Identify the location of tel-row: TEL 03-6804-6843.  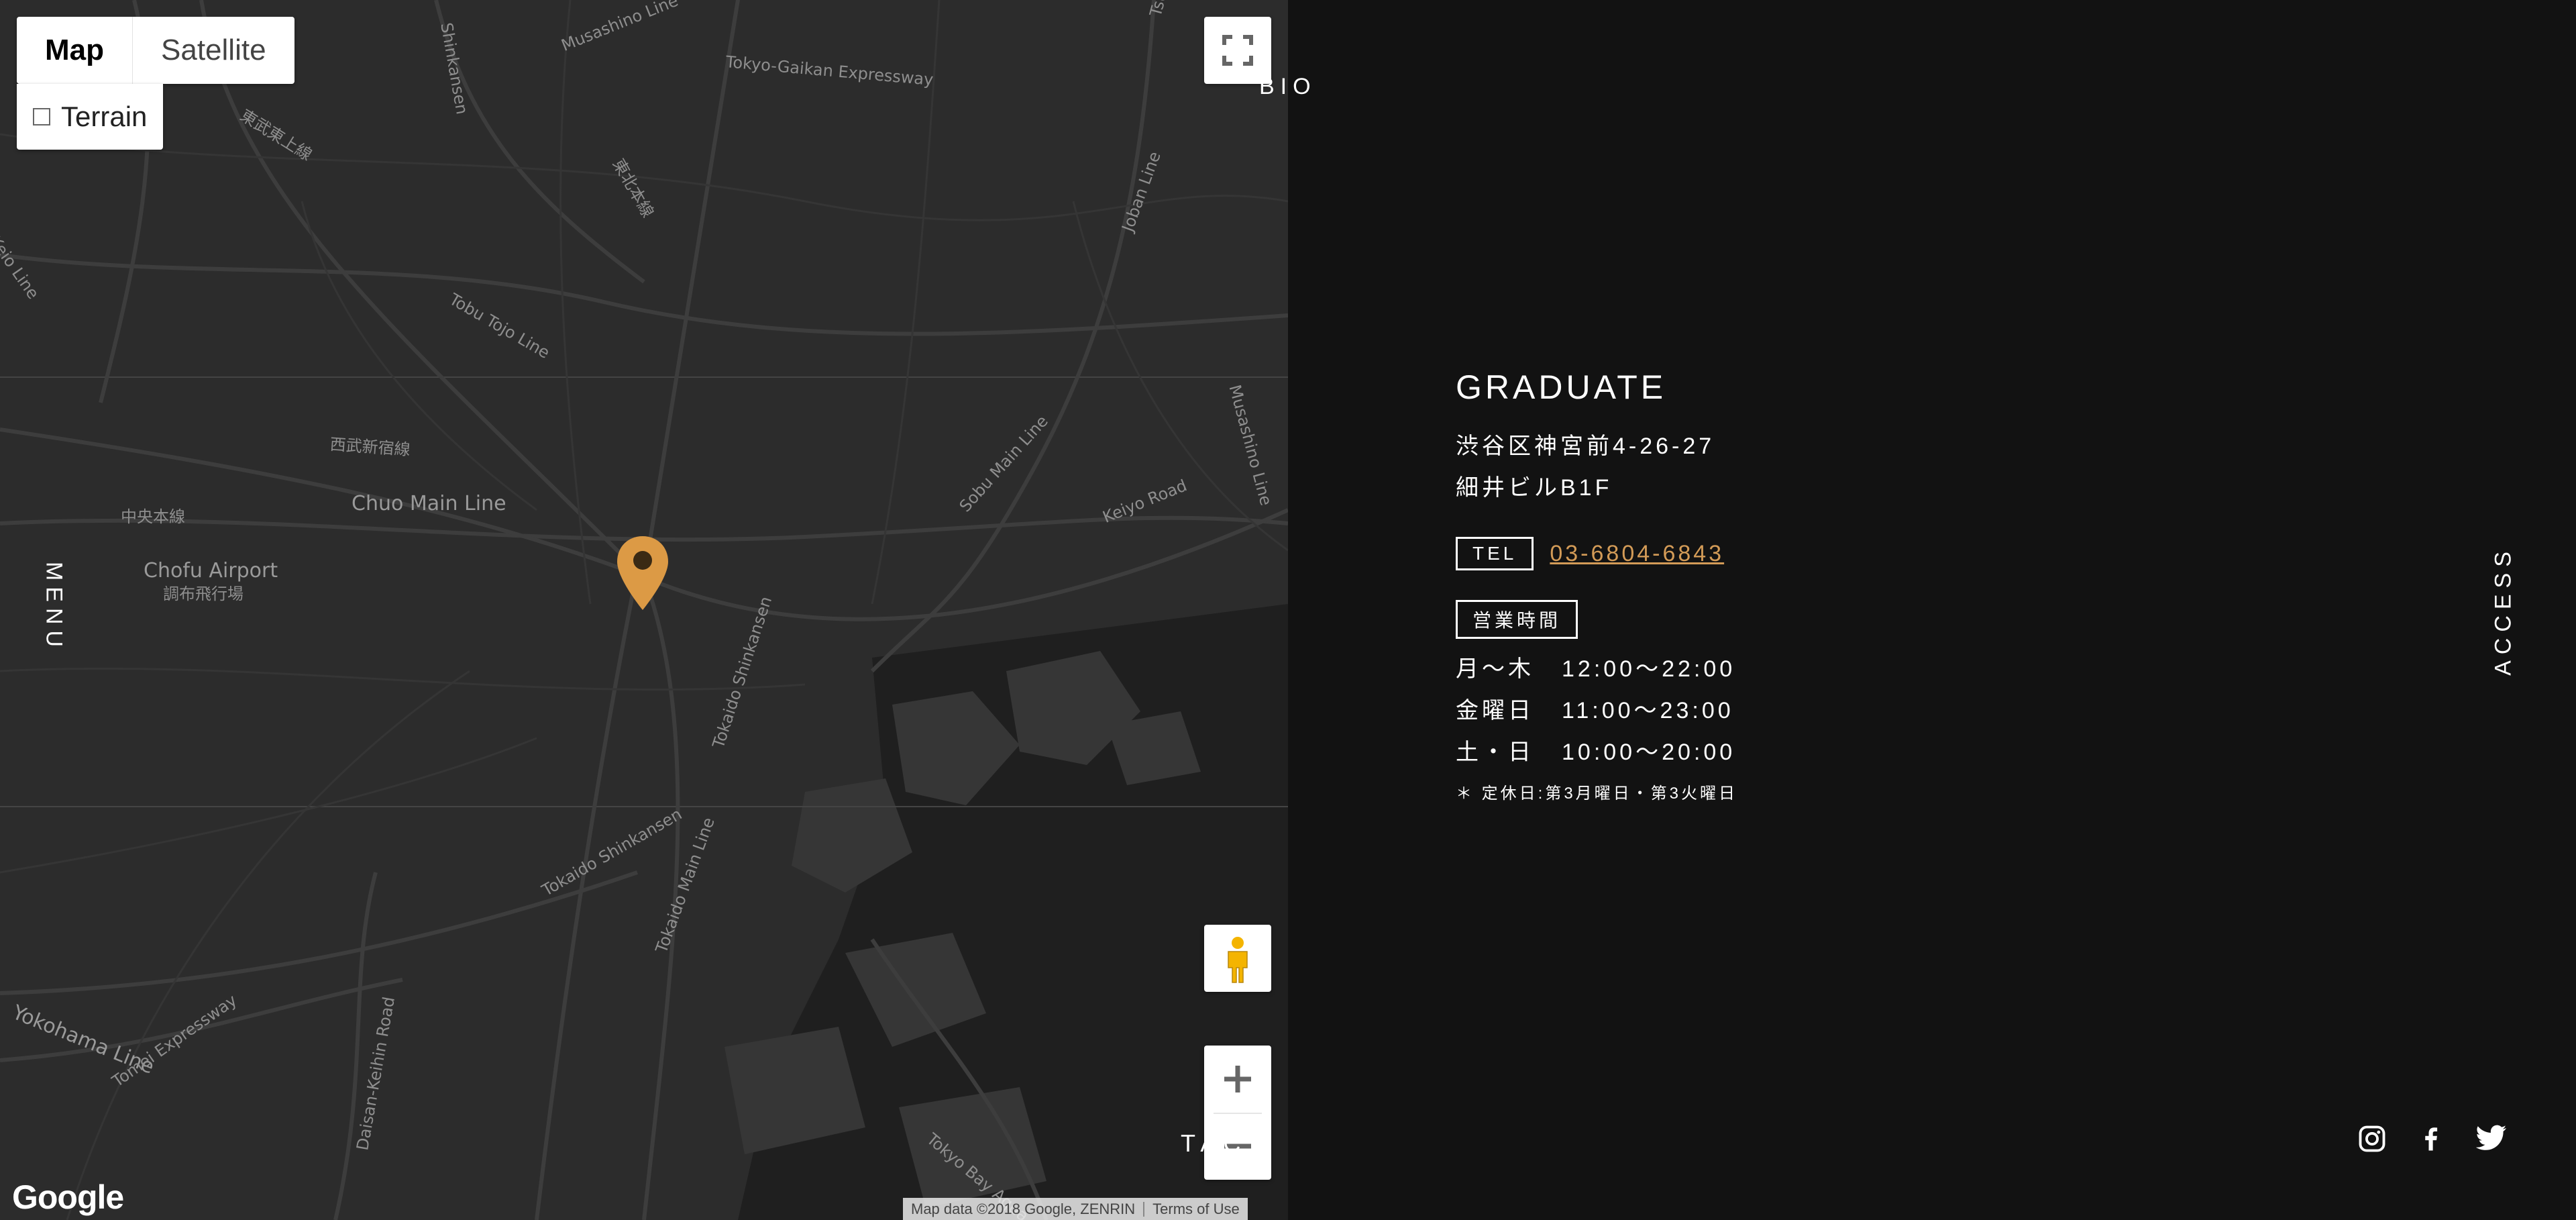
(1596, 553).